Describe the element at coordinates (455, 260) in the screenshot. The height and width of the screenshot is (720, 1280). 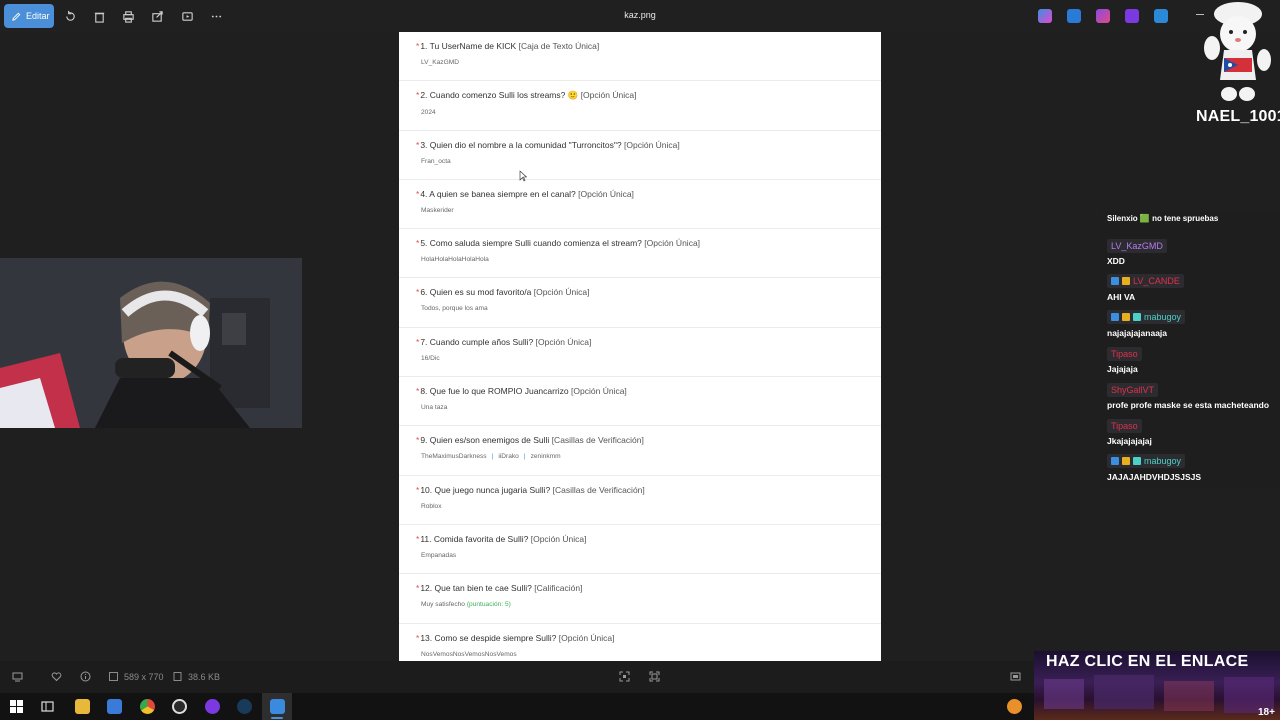
I see `answer-text: HolaHolaHolaHolaHola` at that location.